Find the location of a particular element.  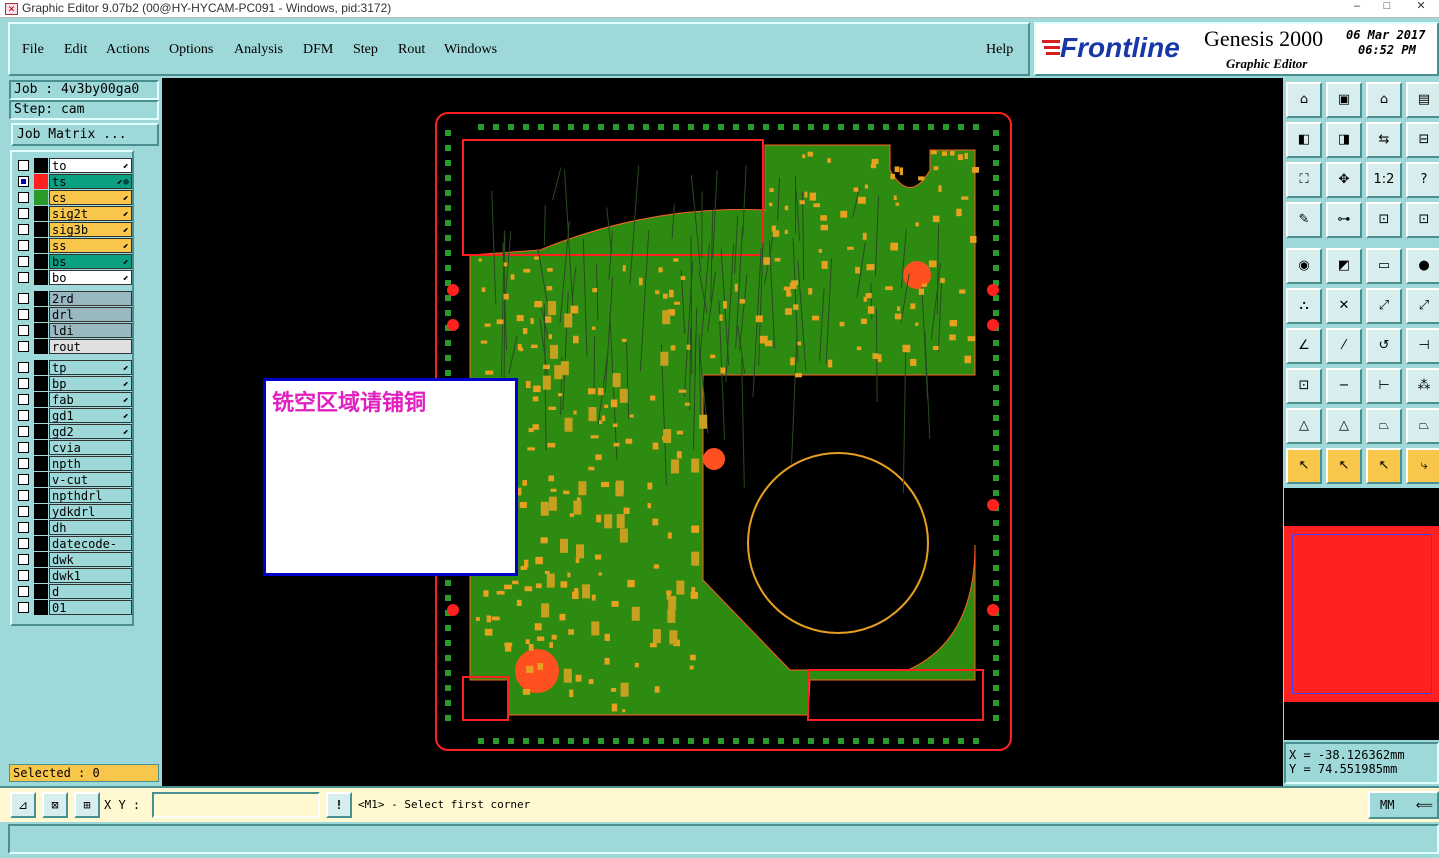

menu-options: Options is located at coordinates (191, 50).